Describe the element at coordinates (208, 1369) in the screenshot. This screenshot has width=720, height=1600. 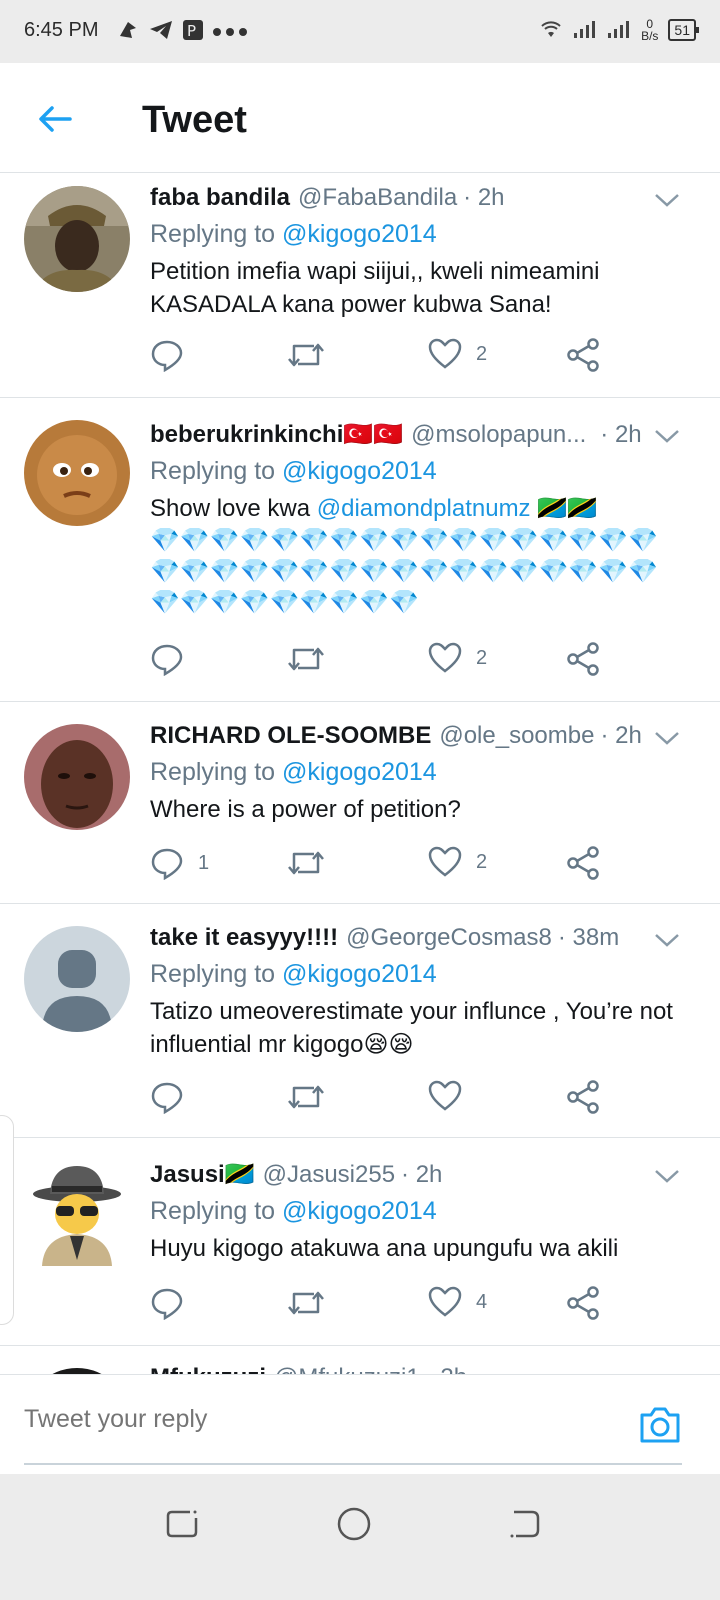
I see `author-name: Mfukuzuzi` at that location.